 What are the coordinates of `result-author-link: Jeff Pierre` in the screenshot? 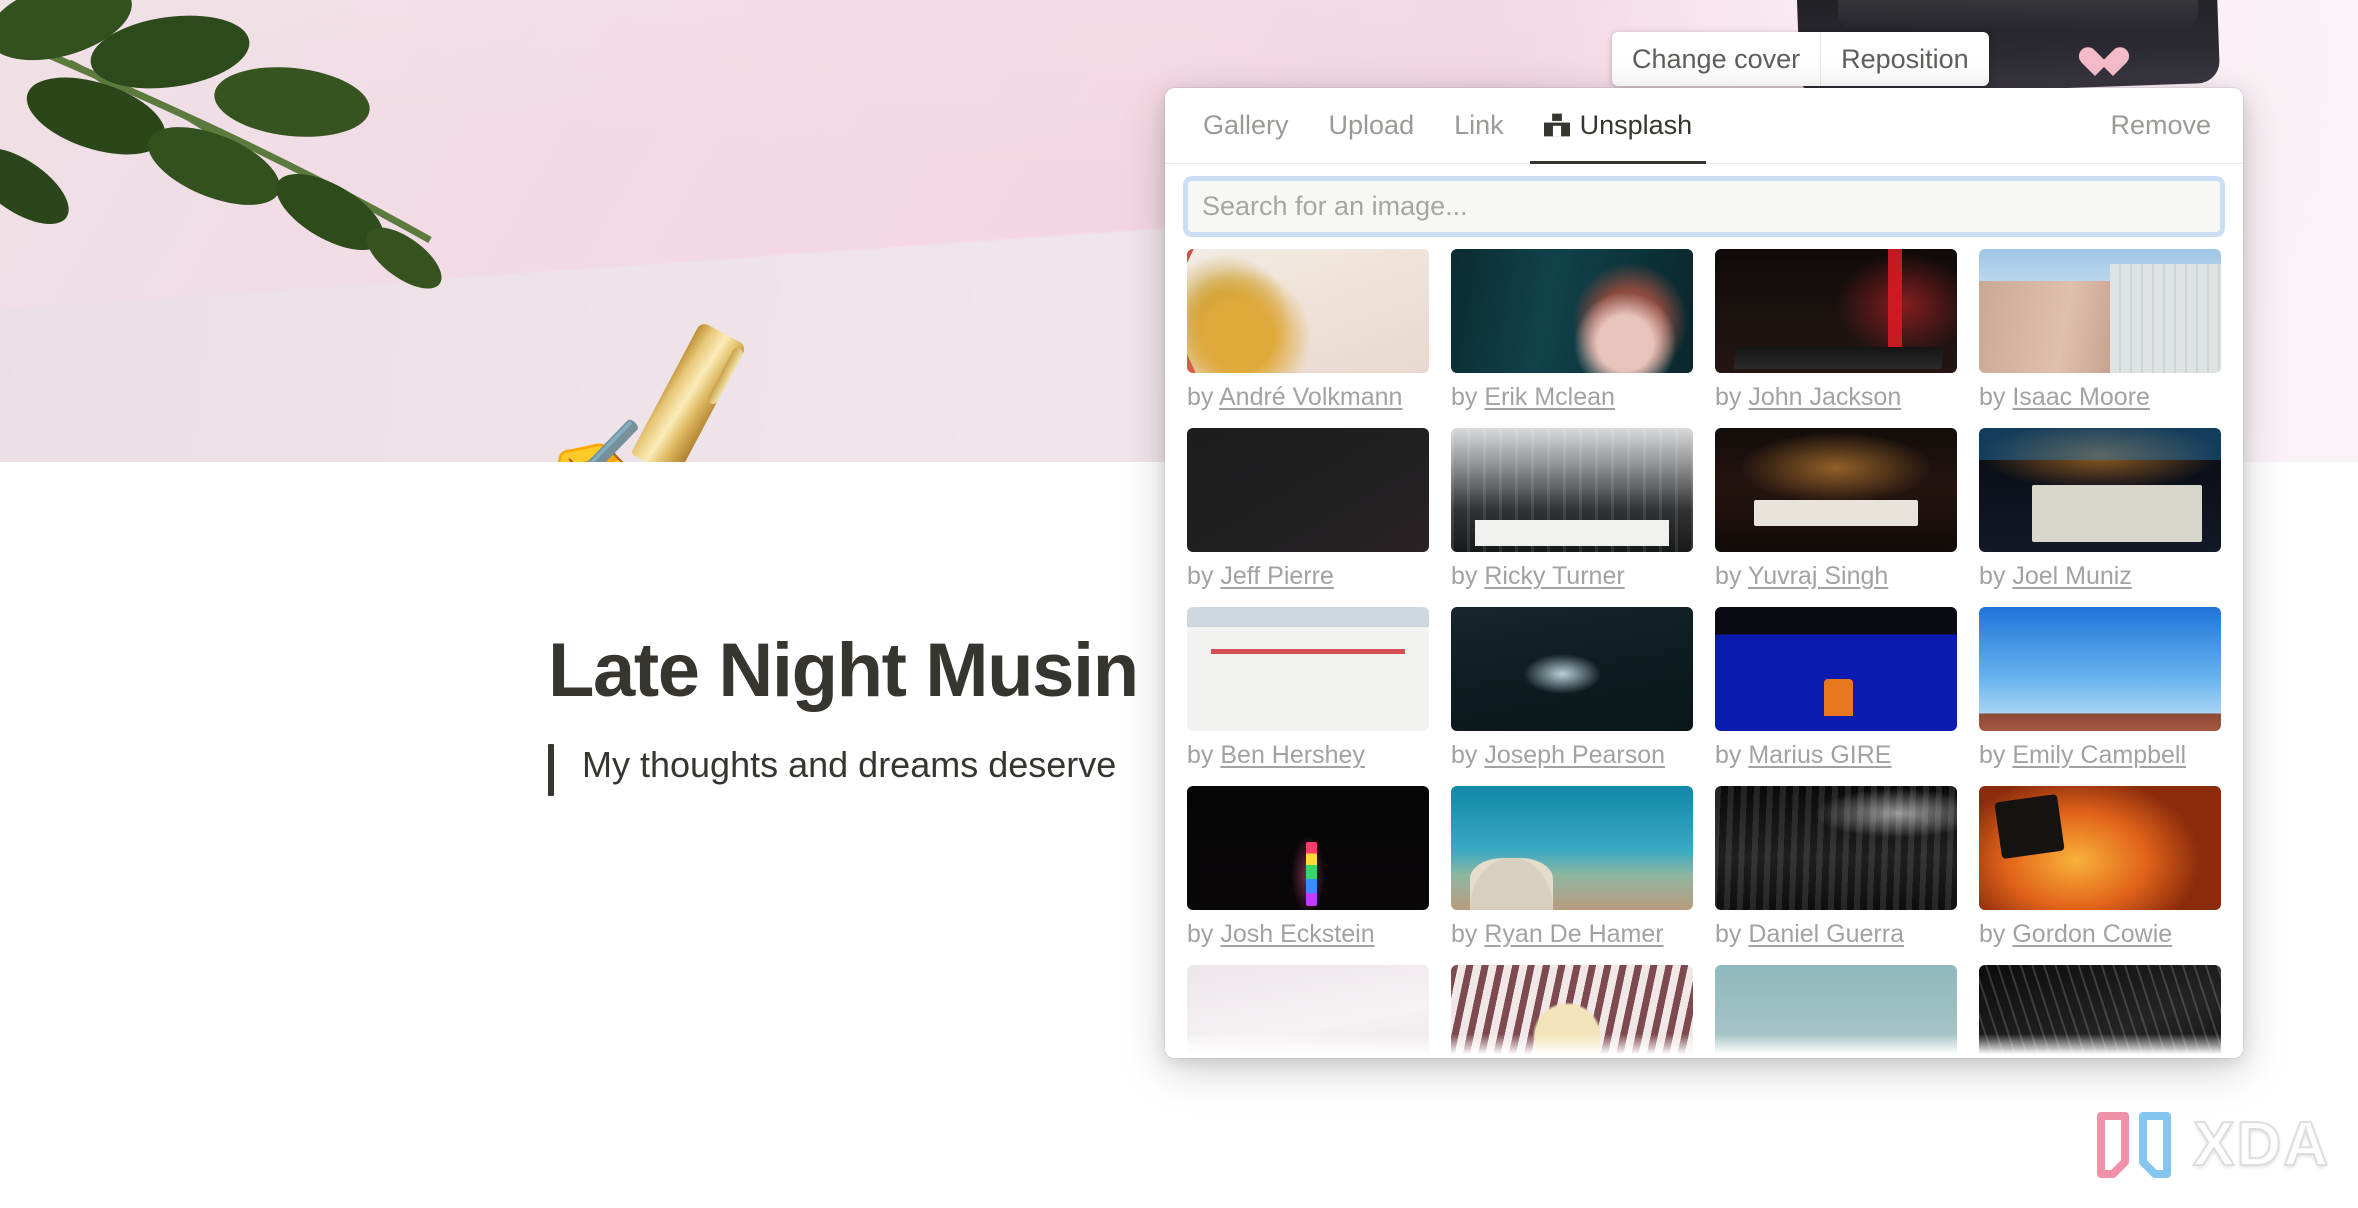 It's located at (1276, 576).